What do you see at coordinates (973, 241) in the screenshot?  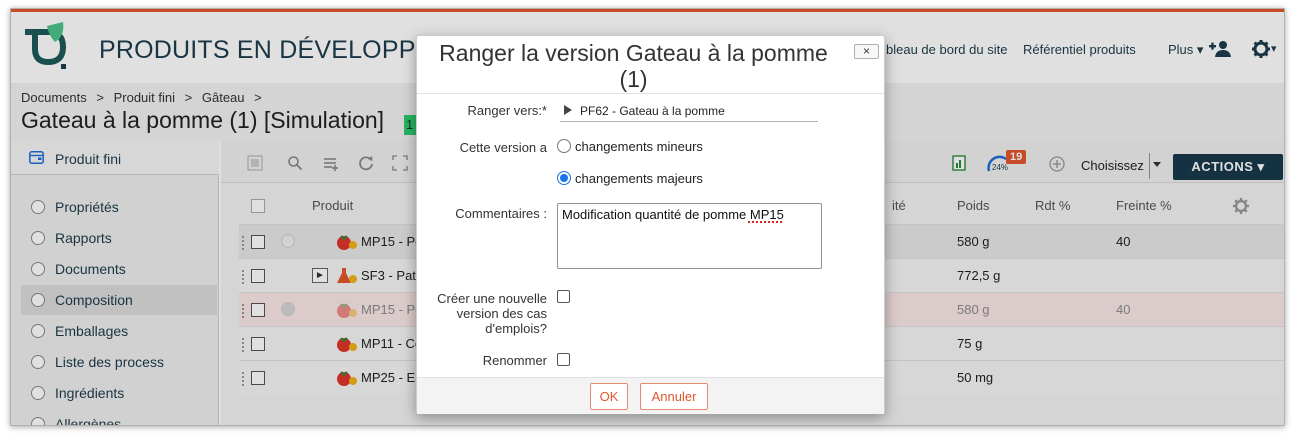 I see `cell-poids: 580 g` at bounding box center [973, 241].